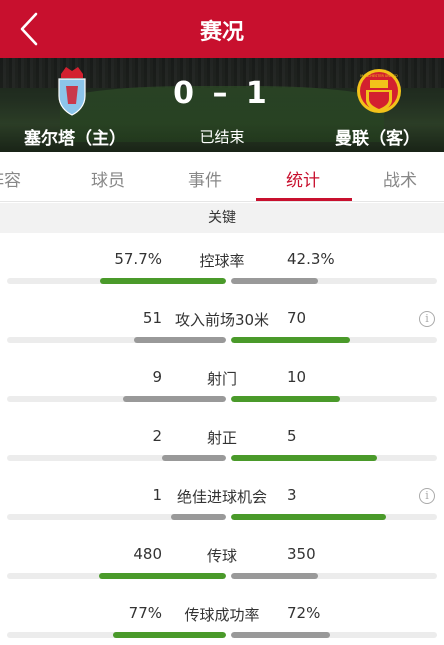 The height and width of the screenshot is (645, 444). What do you see at coordinates (379, 76) in the screenshot?
I see `svg-text: MANCHESTER UNITED` at bounding box center [379, 76].